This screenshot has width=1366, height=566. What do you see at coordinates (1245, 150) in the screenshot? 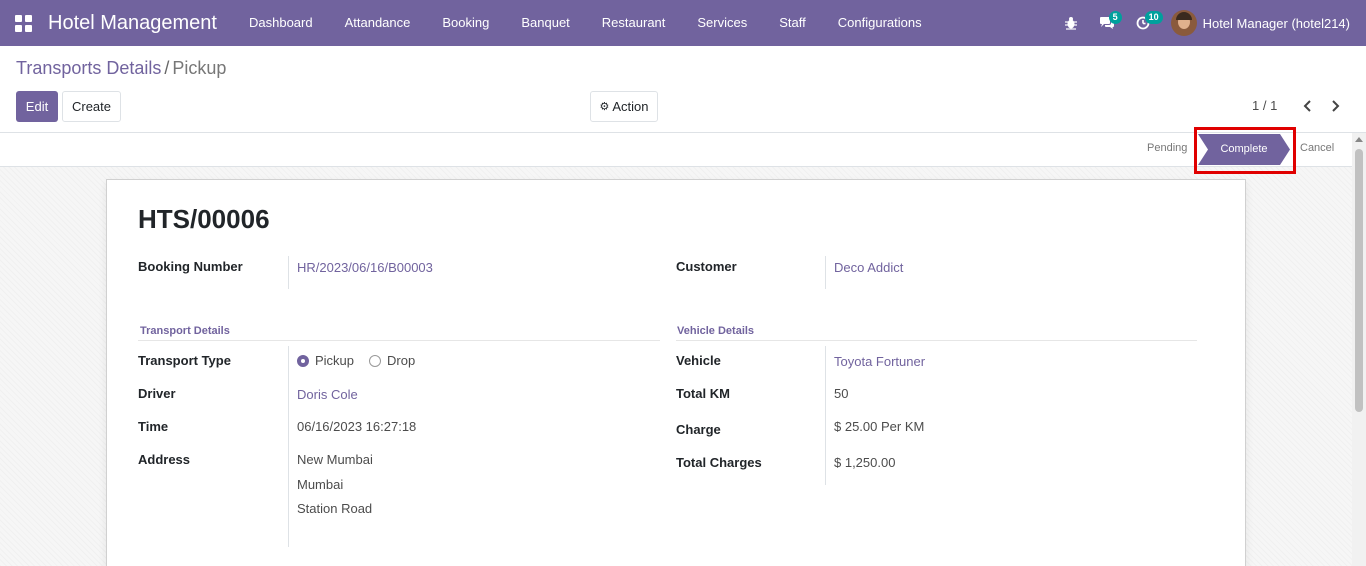
I see `highlight-box` at bounding box center [1245, 150].